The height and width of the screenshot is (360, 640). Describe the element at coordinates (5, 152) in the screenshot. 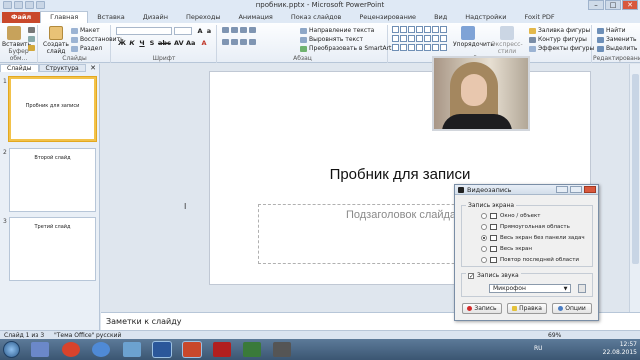

I see `slide-number: 2` at that location.